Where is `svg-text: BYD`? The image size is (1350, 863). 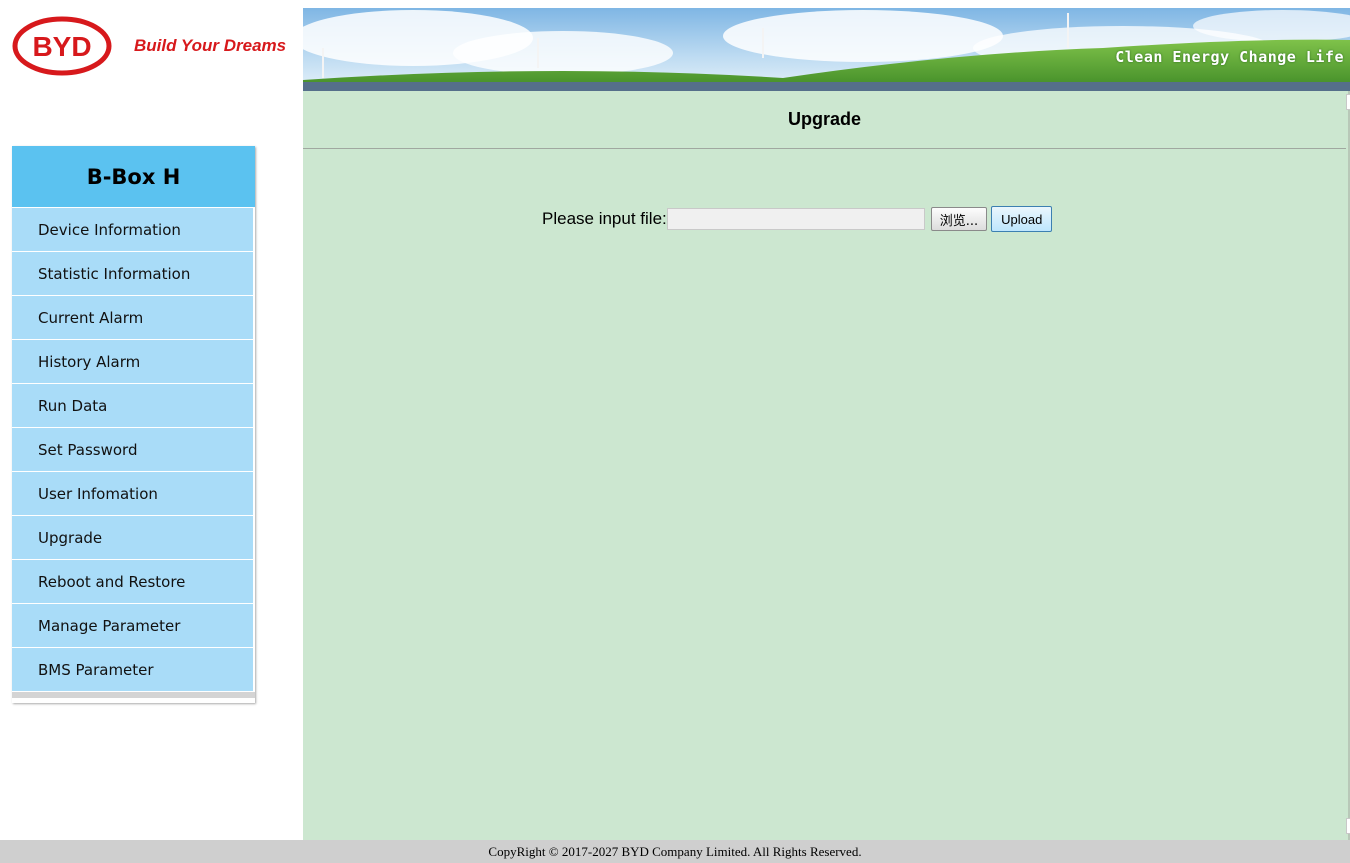 svg-text: BYD is located at coordinates (61, 46).